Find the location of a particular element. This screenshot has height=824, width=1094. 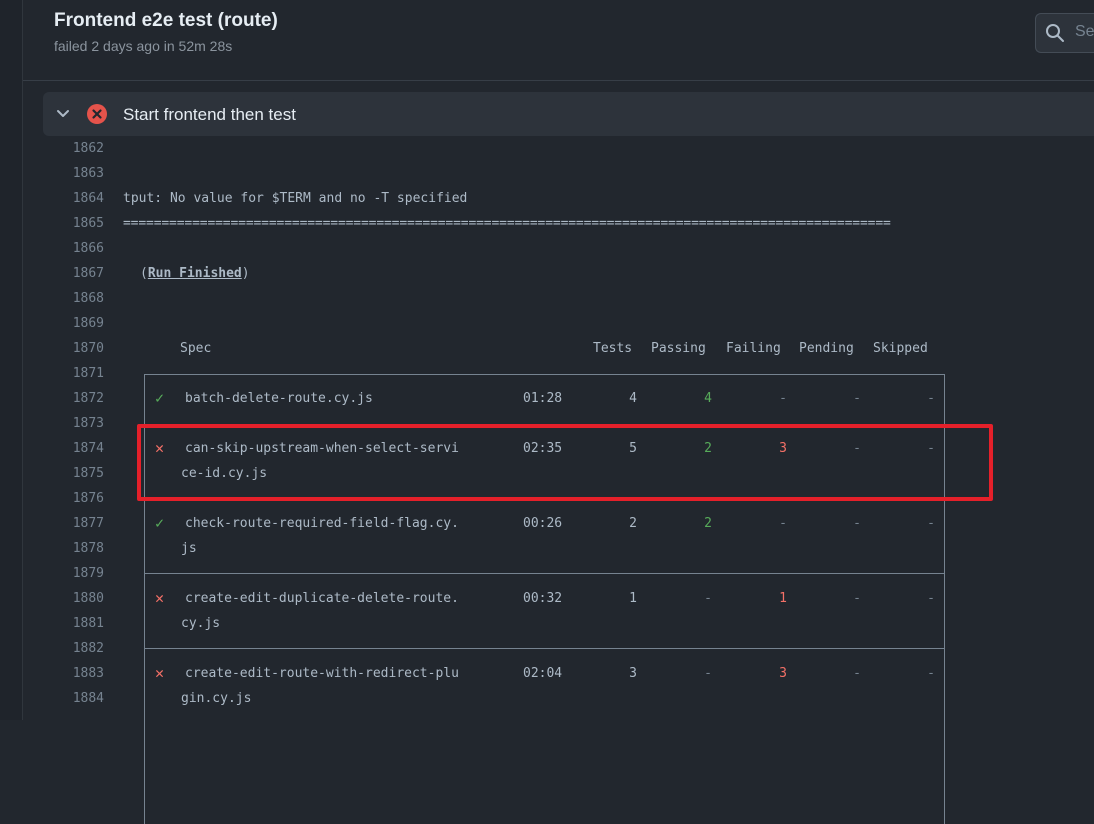

cell-tests: 2 is located at coordinates (633, 523).